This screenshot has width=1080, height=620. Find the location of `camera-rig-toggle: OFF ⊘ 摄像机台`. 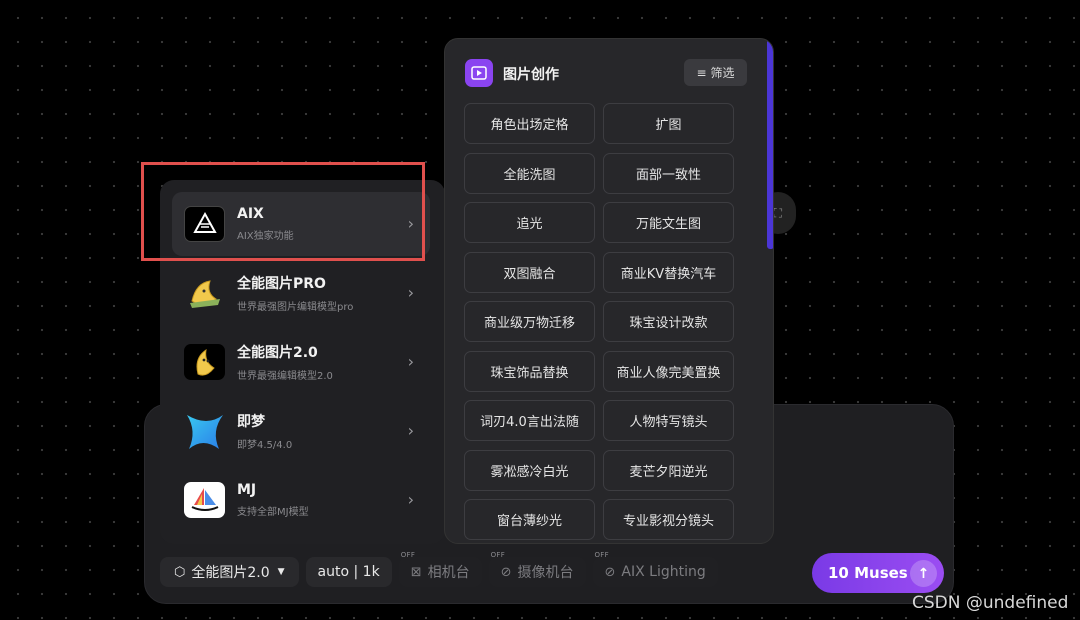

camera-rig-toggle: OFF ⊘ 摄像机台 is located at coordinates (537, 569).